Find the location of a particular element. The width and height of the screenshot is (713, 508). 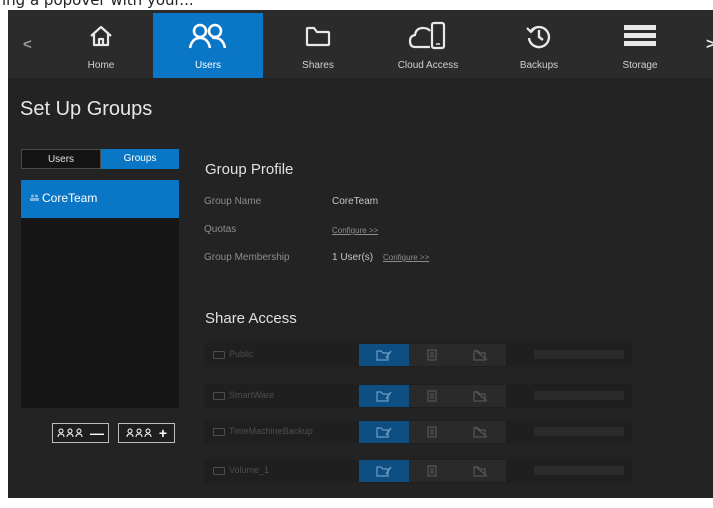

tab-label: Users is located at coordinates (208, 65).